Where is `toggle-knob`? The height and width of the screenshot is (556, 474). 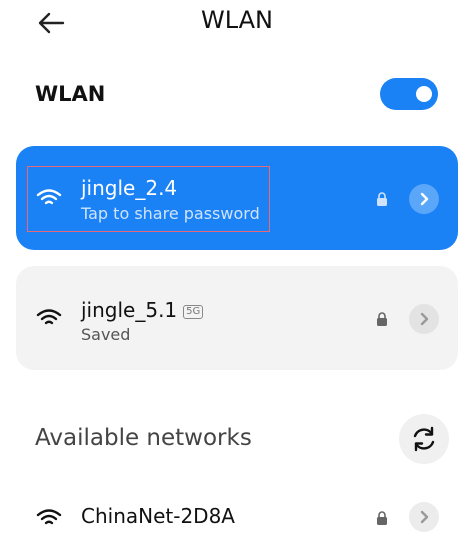
toggle-knob is located at coordinates (424, 94).